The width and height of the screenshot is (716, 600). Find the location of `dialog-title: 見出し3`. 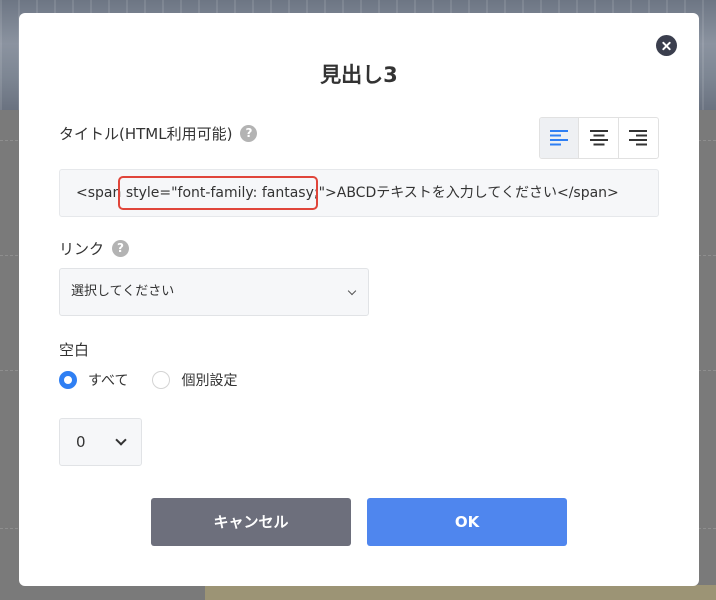

dialog-title: 見出し3 is located at coordinates (359, 75).